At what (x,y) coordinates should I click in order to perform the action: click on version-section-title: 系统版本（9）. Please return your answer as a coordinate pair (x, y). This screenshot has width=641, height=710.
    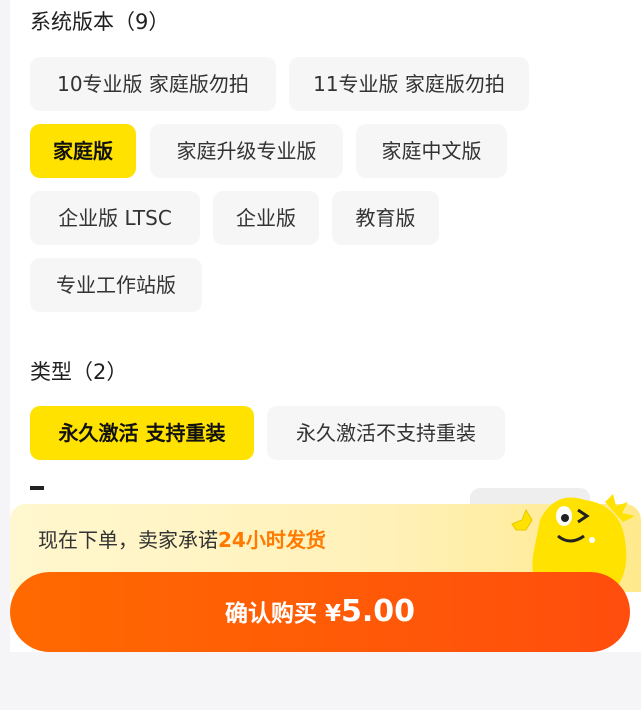
    Looking at the image, I should click on (100, 22).